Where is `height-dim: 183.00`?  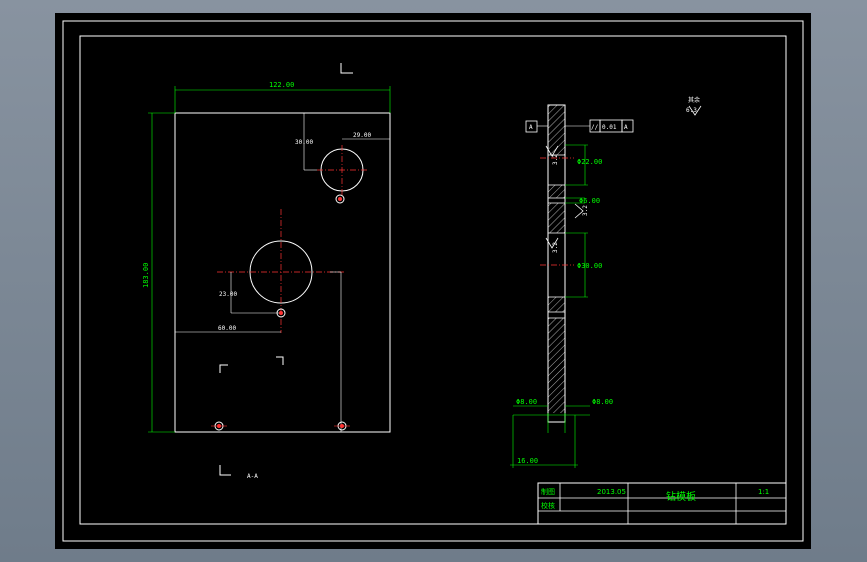
height-dim: 183.00 is located at coordinates (146, 275).